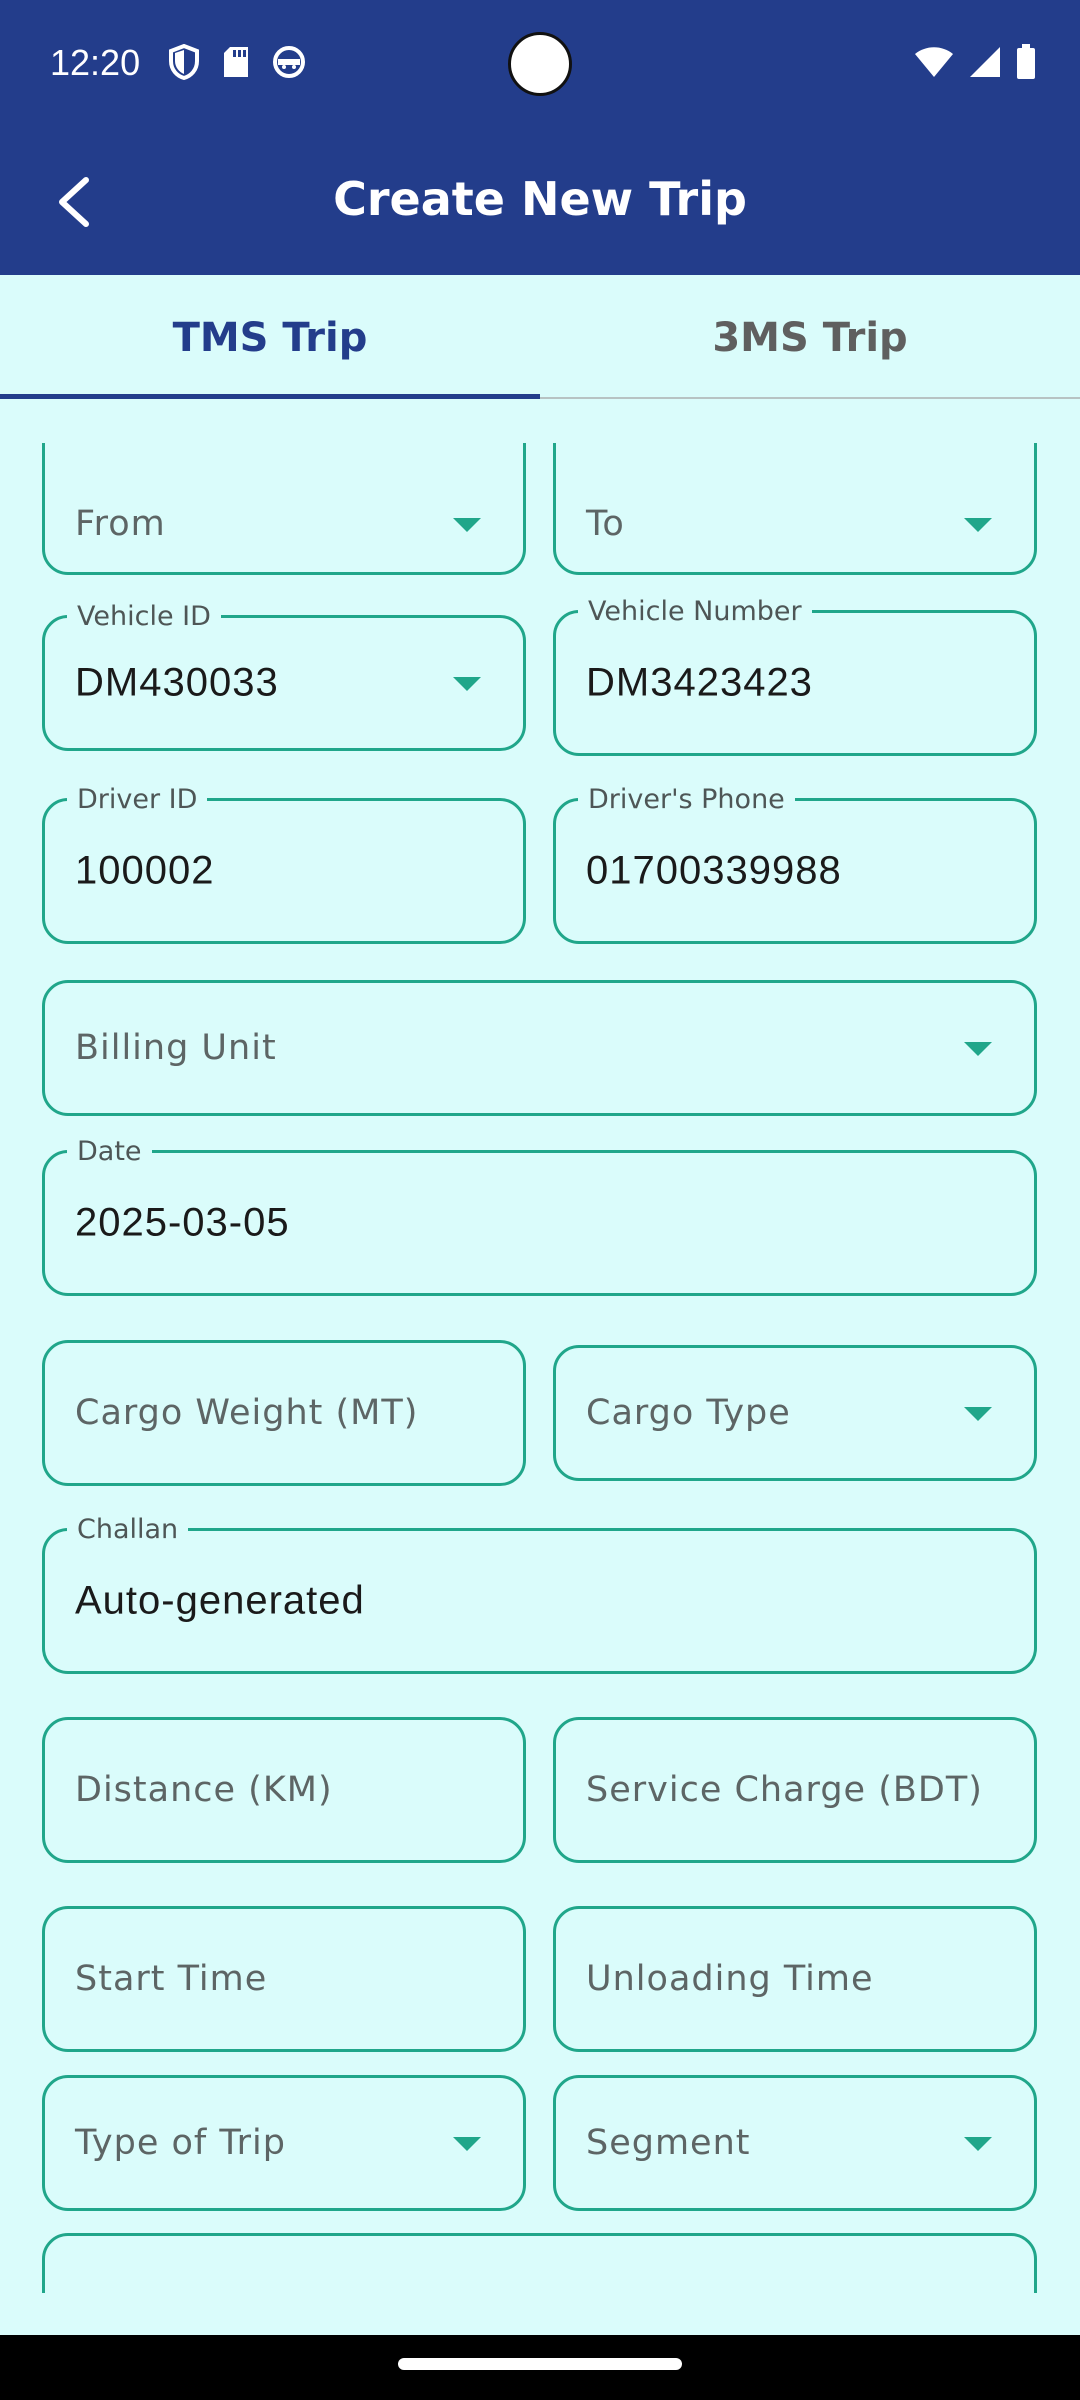 This screenshot has height=2400, width=1080. I want to click on distance-placeholder: Distance (KM), so click(204, 1790).